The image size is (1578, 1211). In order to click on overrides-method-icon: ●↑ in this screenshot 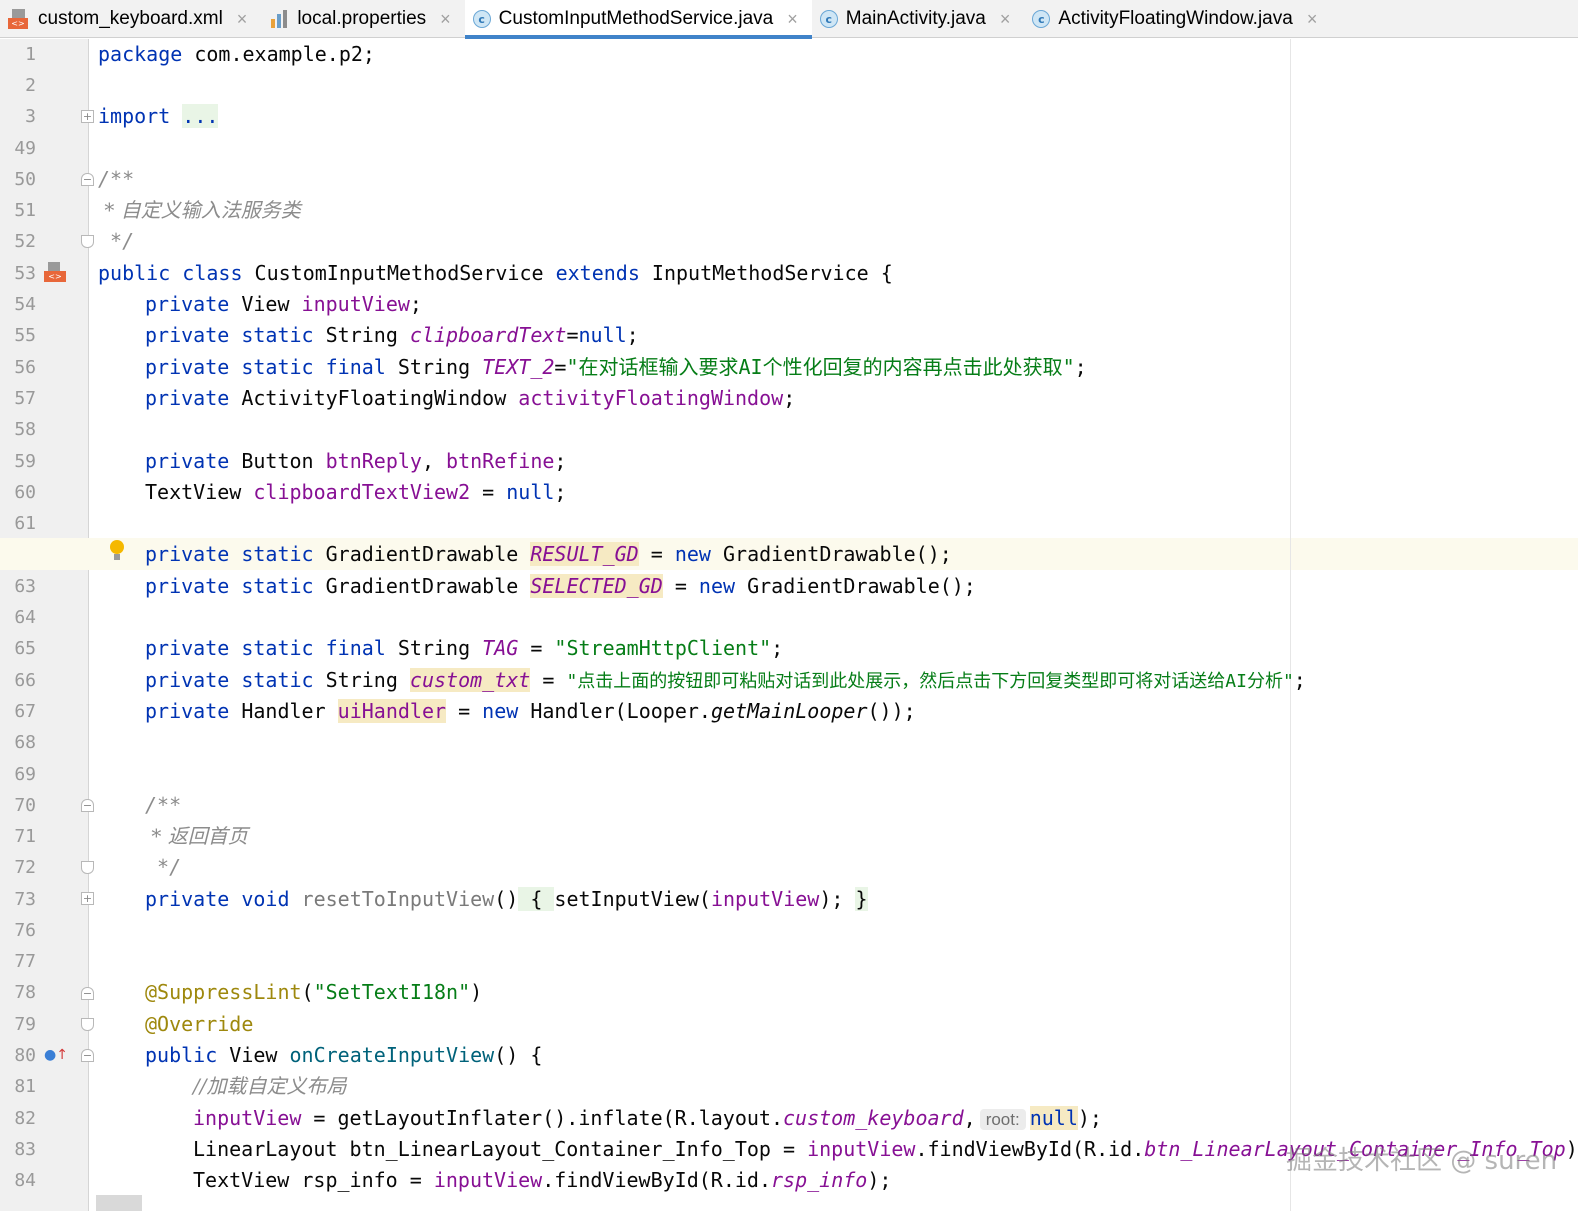, I will do `click(56, 1055)`.